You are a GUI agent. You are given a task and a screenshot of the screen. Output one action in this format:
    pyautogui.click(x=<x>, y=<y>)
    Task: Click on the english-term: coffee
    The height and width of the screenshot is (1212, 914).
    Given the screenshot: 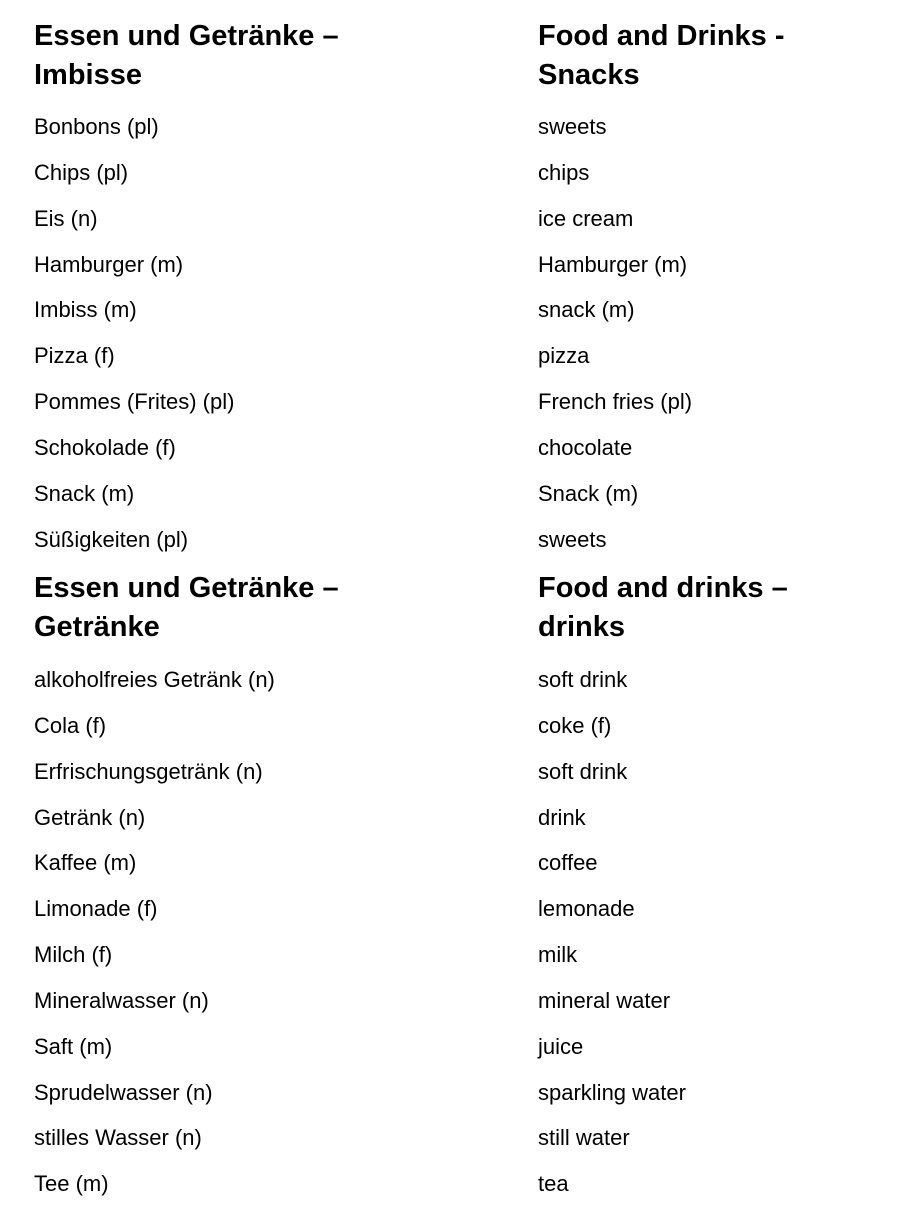 What is the action you would take?
    pyautogui.click(x=568, y=863)
    